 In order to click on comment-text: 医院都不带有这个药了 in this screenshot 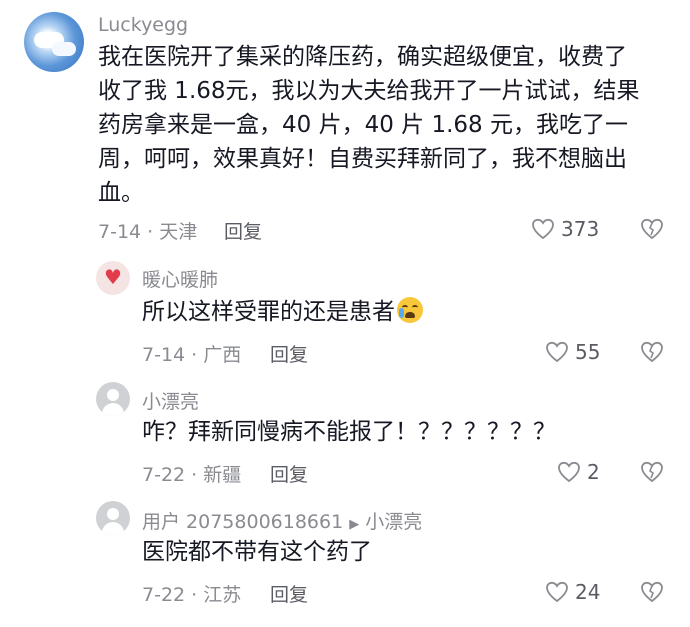, I will do `click(257, 552)`.